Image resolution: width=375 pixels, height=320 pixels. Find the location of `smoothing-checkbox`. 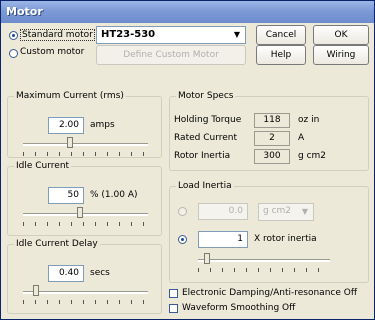

smoothing-checkbox is located at coordinates (173, 308).